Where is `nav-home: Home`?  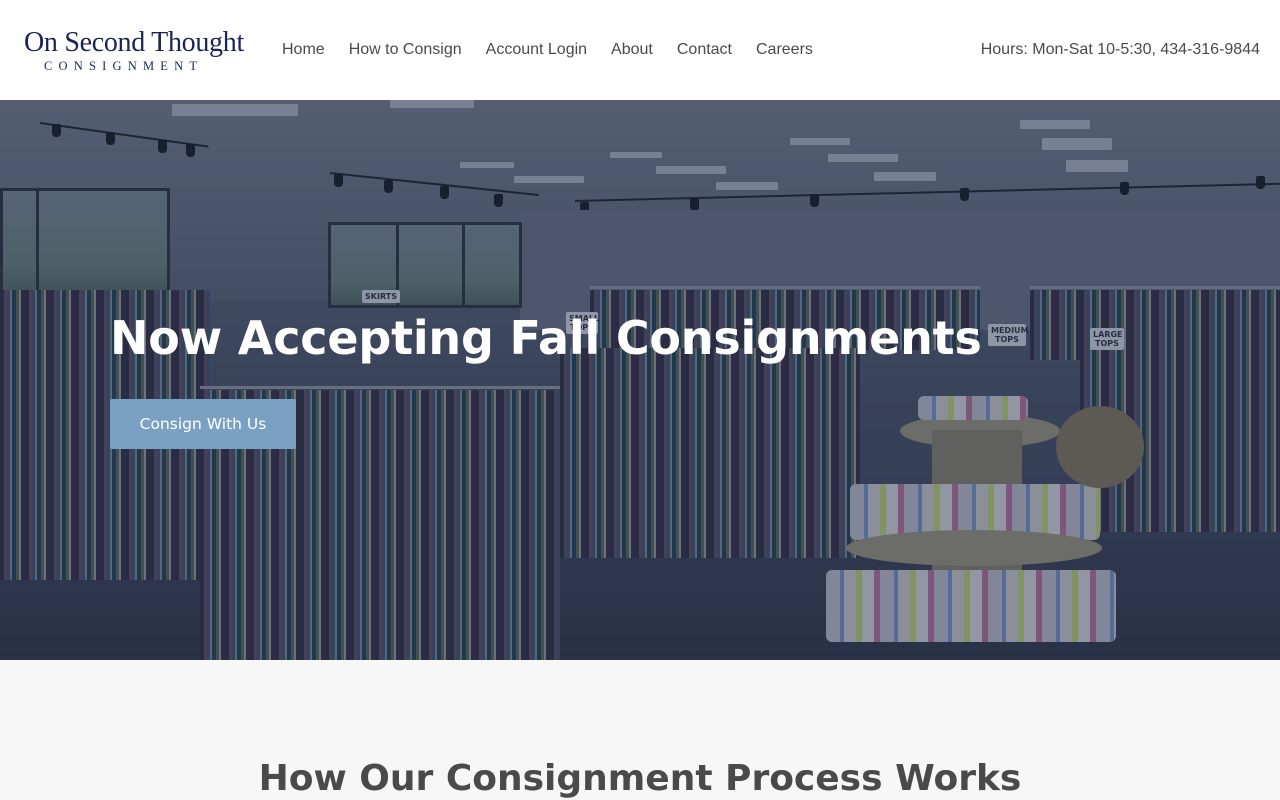 nav-home: Home is located at coordinates (303, 50).